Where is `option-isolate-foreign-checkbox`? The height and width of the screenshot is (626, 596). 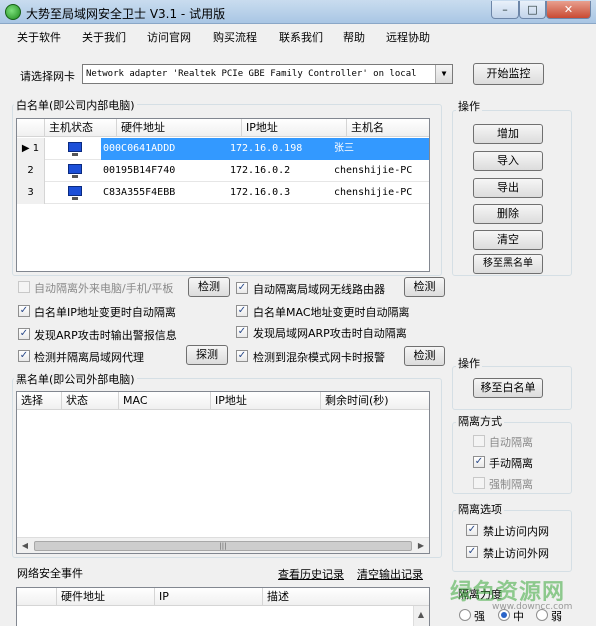 option-isolate-foreign-checkbox is located at coordinates (24, 287).